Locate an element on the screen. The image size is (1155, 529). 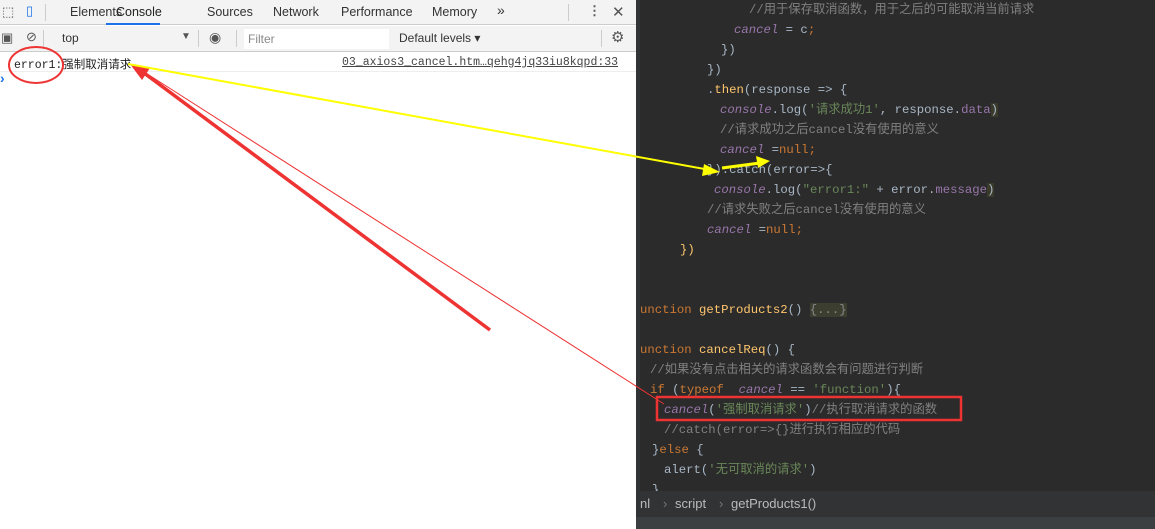
console-toolbar: ▣ ⊘ top ▼ ◉ Filter Default levels ▾ ⚙ is located at coordinates (318, 39).